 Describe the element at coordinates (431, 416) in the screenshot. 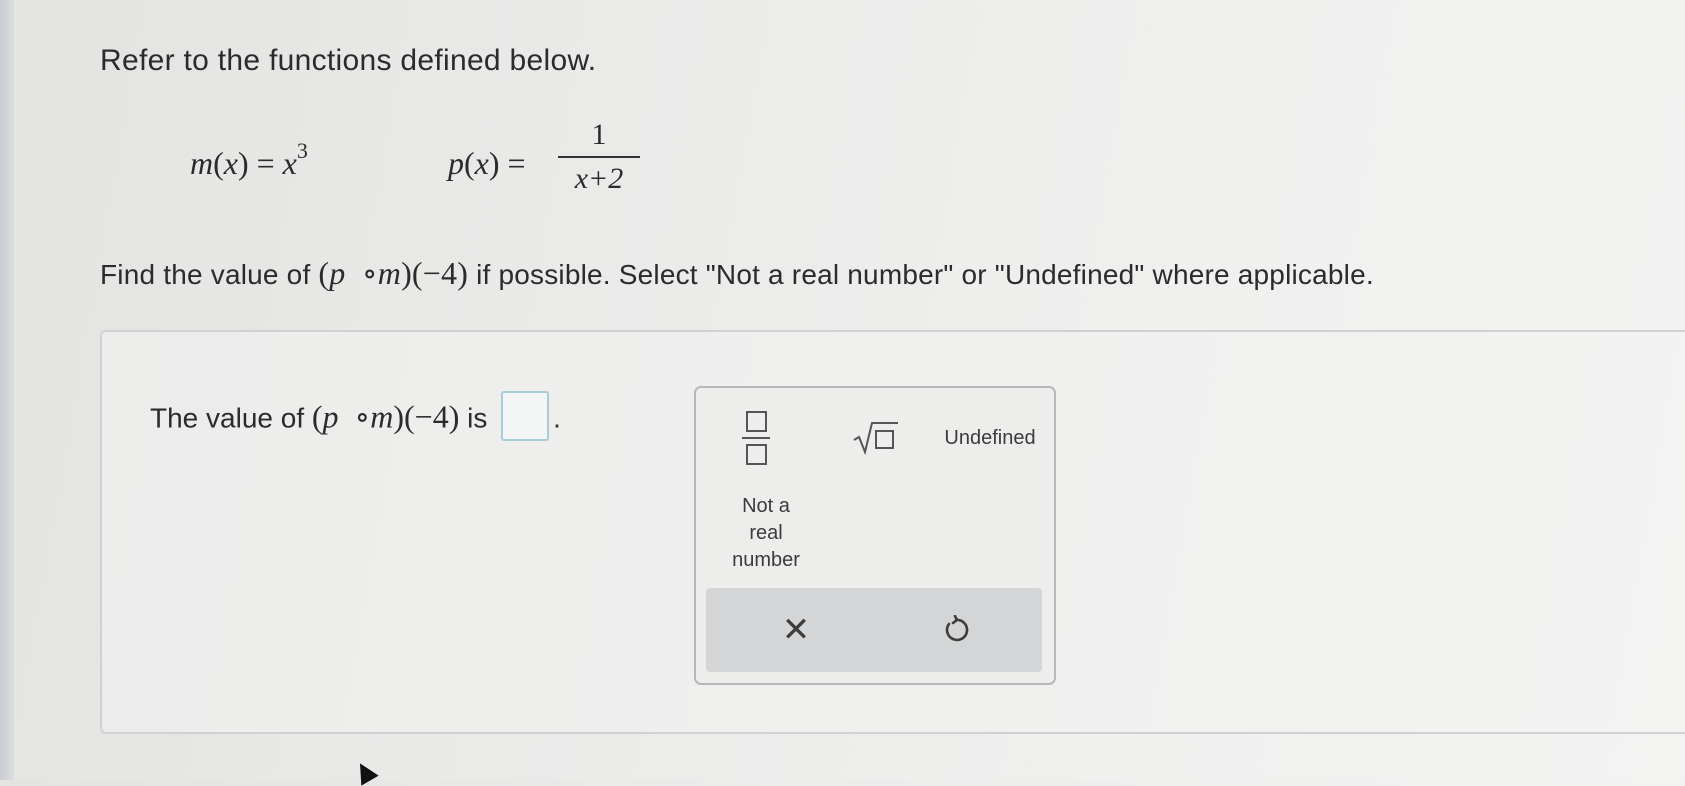

I see `answer-argument: −4` at that location.